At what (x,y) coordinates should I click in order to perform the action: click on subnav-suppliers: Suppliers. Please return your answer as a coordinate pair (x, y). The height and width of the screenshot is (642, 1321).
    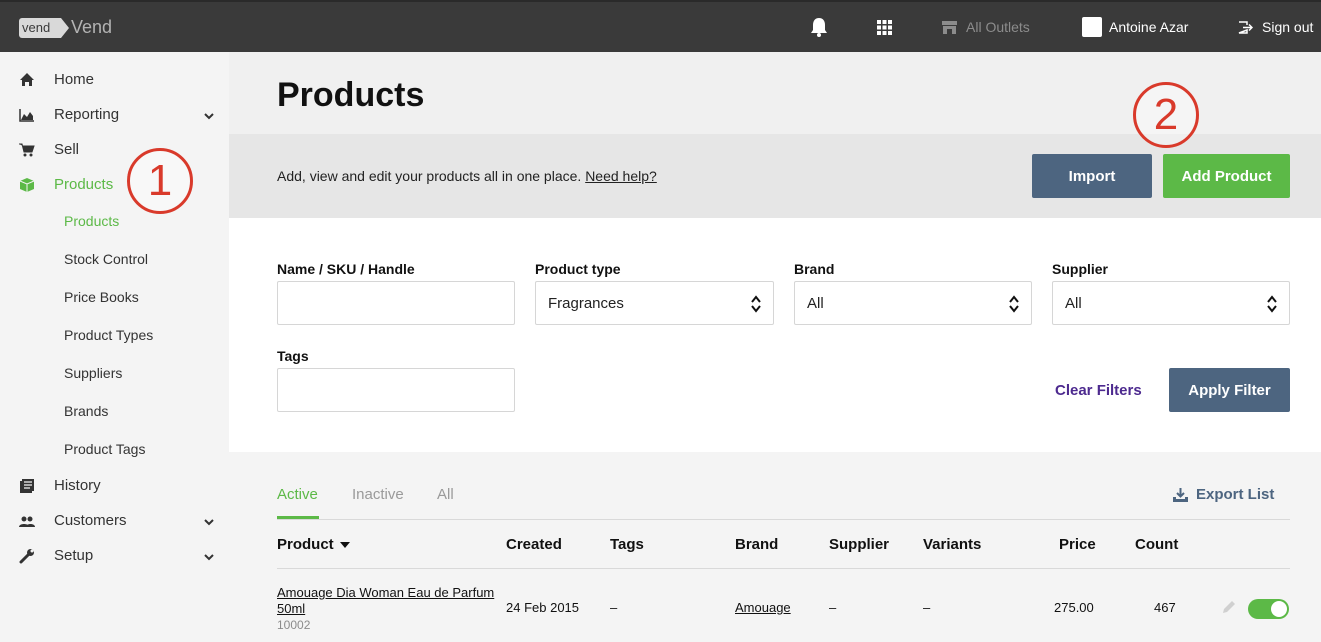
    Looking at the image, I should click on (93, 373).